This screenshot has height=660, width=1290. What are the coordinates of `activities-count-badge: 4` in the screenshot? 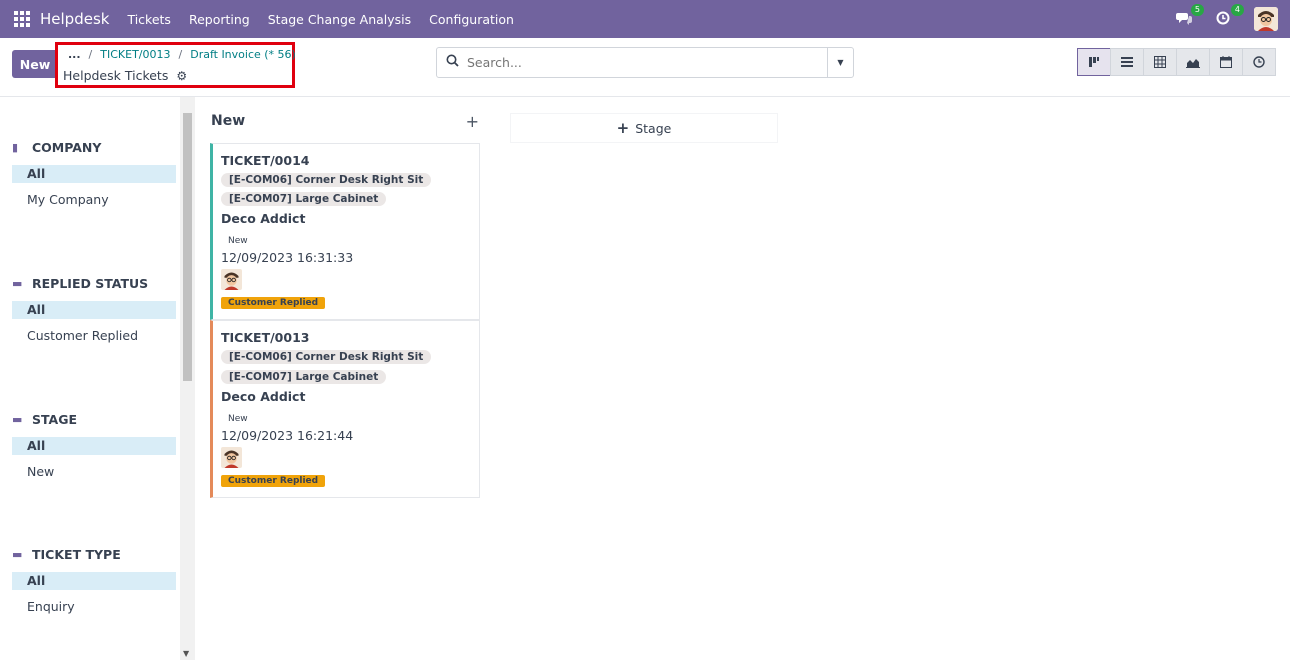 It's located at (1237, 10).